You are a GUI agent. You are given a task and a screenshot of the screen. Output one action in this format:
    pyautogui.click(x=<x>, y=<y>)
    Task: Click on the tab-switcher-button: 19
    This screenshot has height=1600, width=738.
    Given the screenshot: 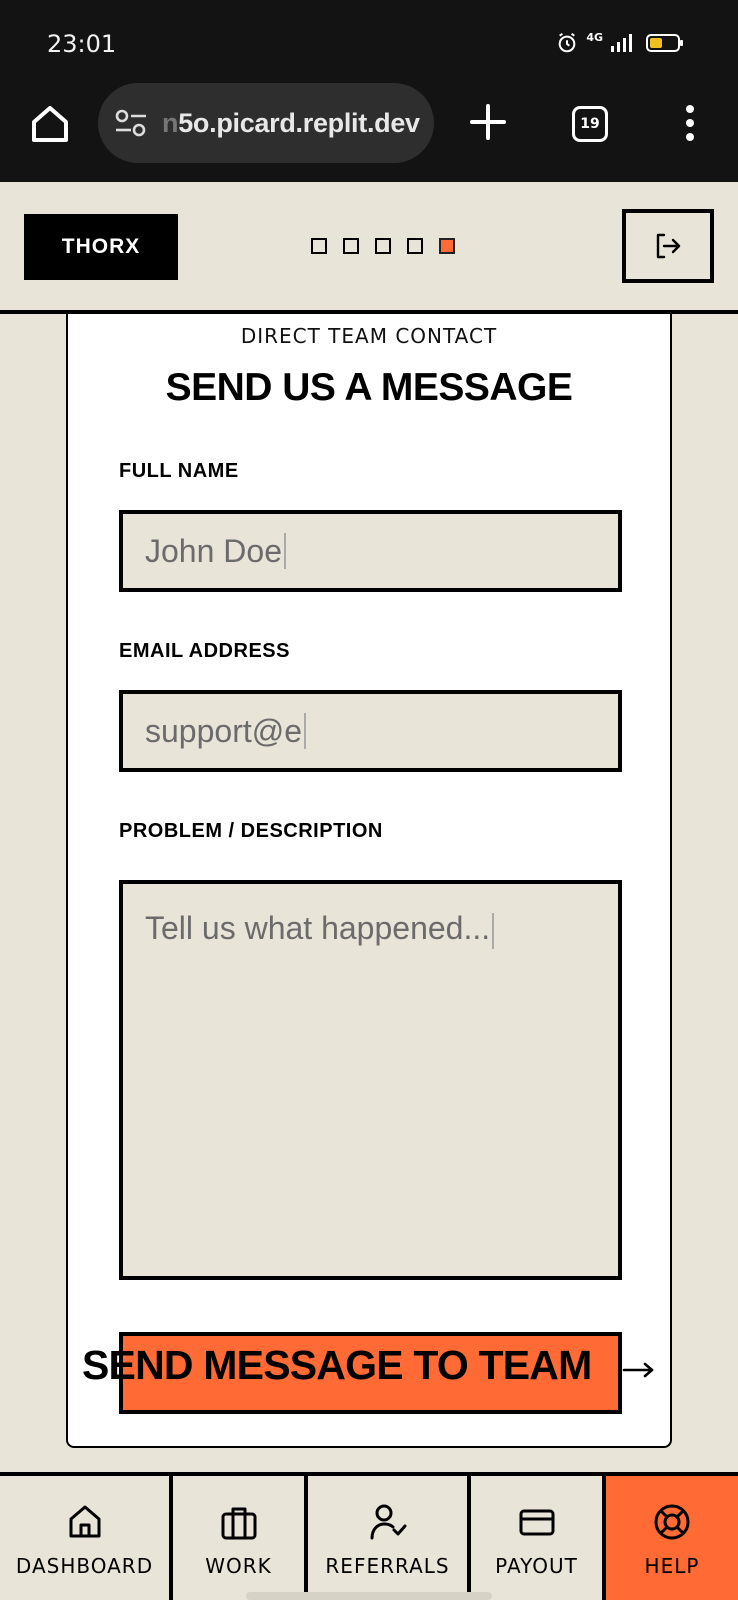 What is the action you would take?
    pyautogui.click(x=590, y=124)
    